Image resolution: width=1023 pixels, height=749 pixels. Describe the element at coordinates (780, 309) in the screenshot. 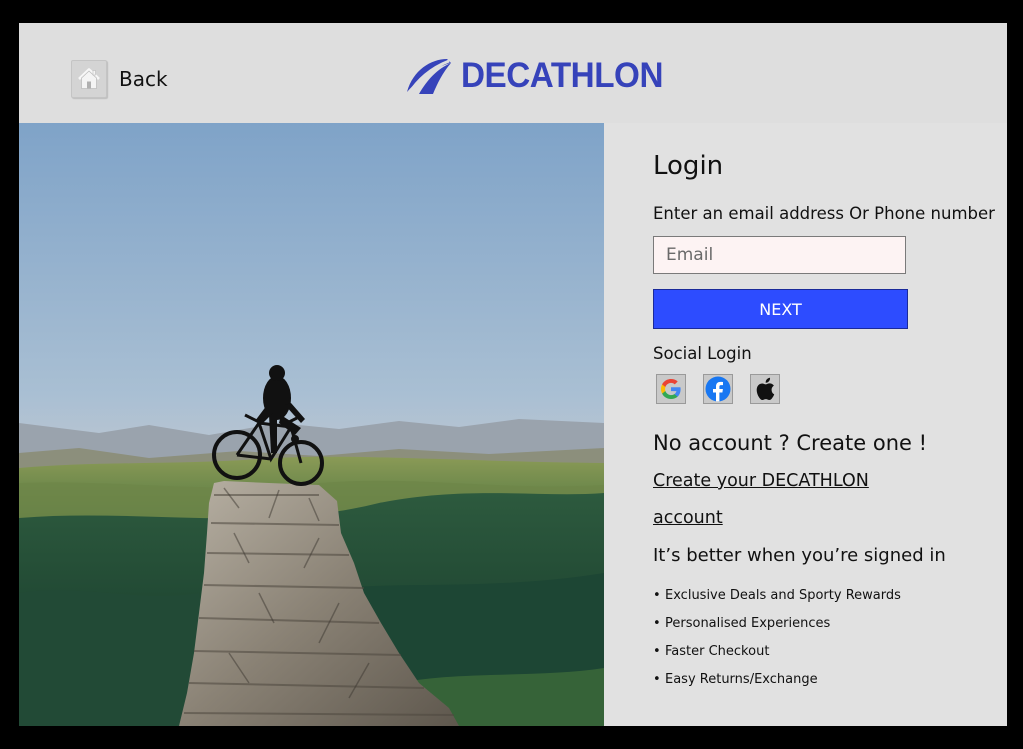

I see `next-button: NEXT` at that location.